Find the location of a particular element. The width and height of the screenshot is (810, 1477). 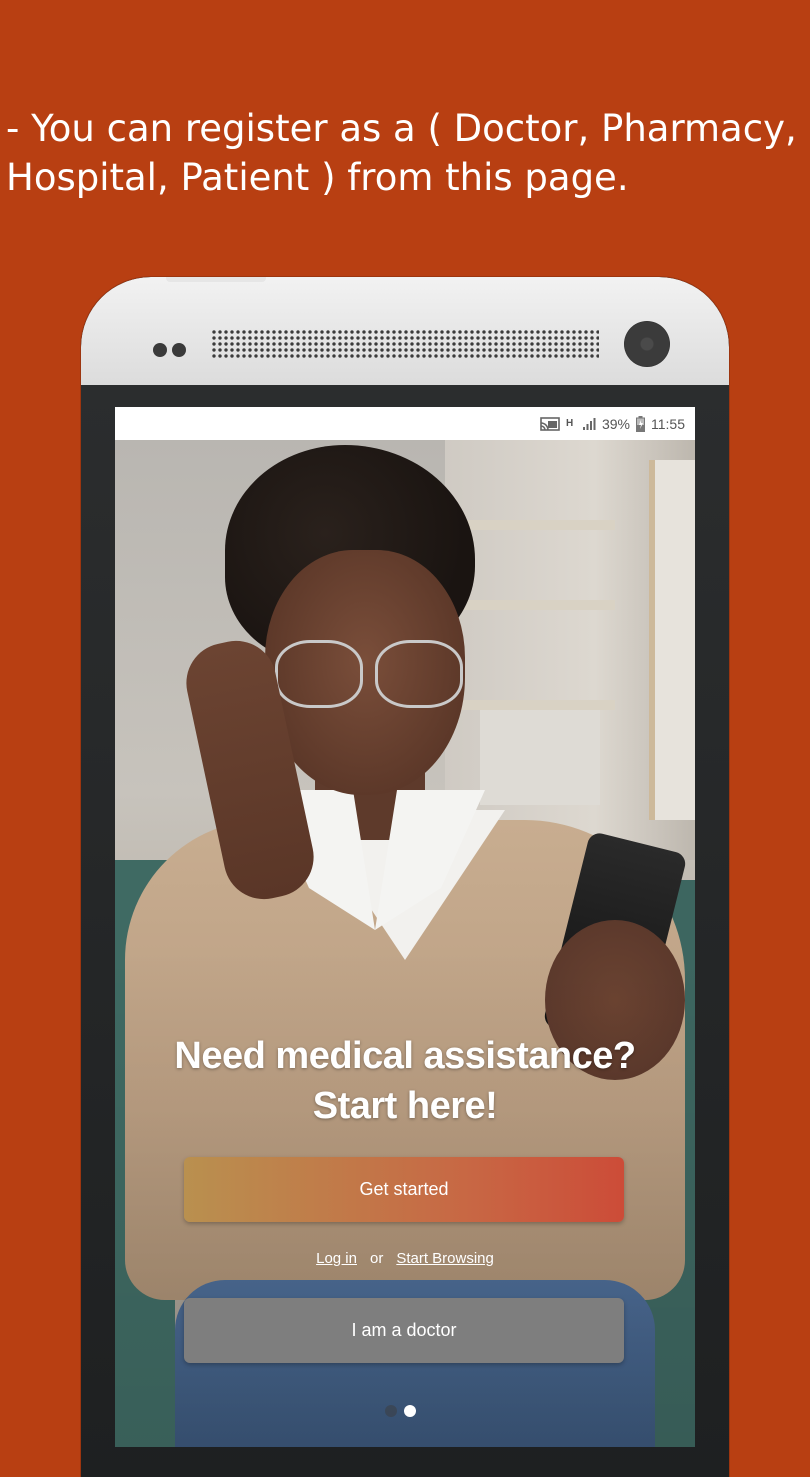

get-started-button: Get started is located at coordinates (404, 1189).